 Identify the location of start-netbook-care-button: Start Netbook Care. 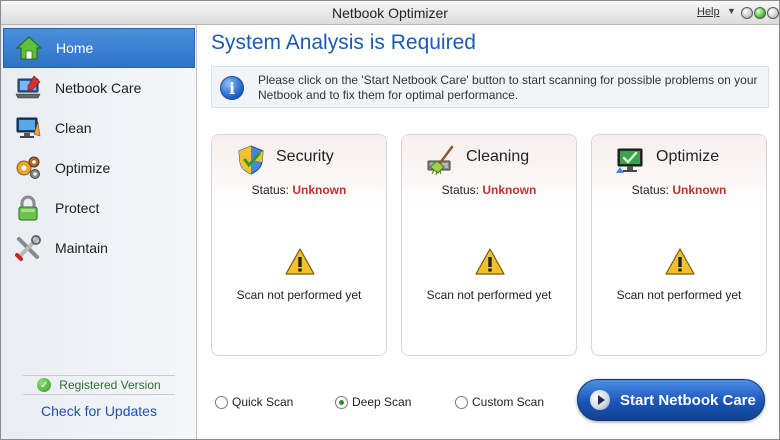
(671, 400).